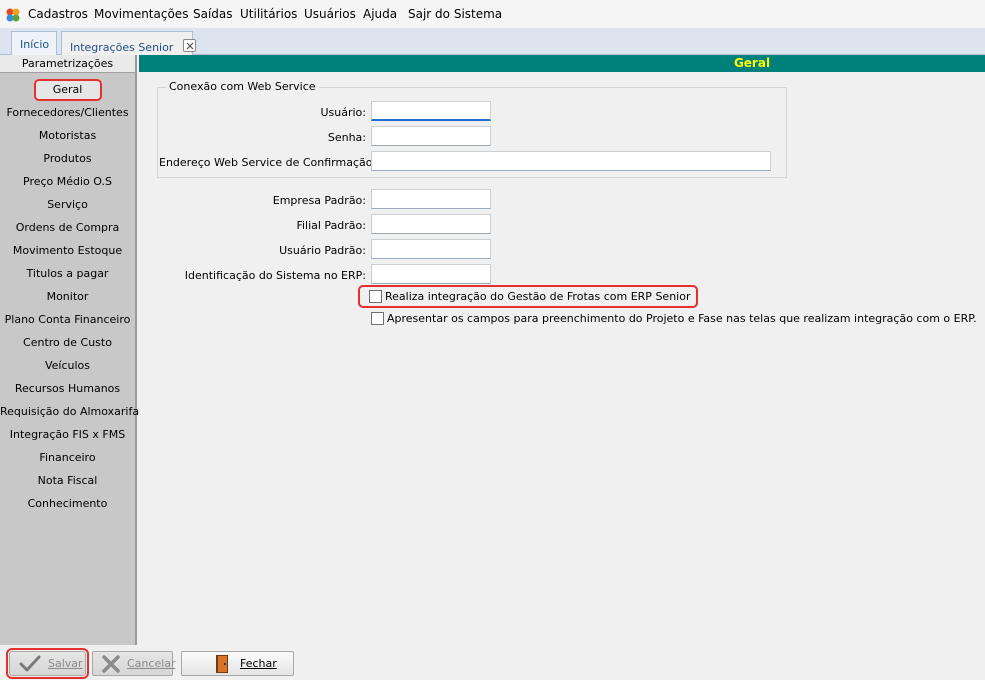 This screenshot has height=680, width=985. I want to click on menu-saidas: Saídas, so click(213, 14).